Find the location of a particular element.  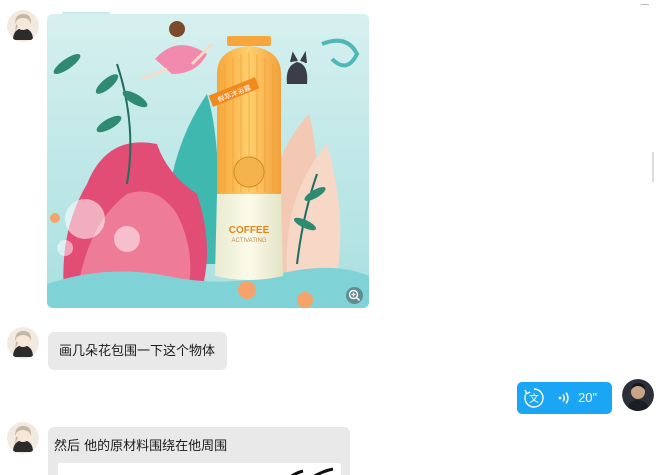

message-bubble: 画几朵花包围一下这个物体 is located at coordinates (137, 351).